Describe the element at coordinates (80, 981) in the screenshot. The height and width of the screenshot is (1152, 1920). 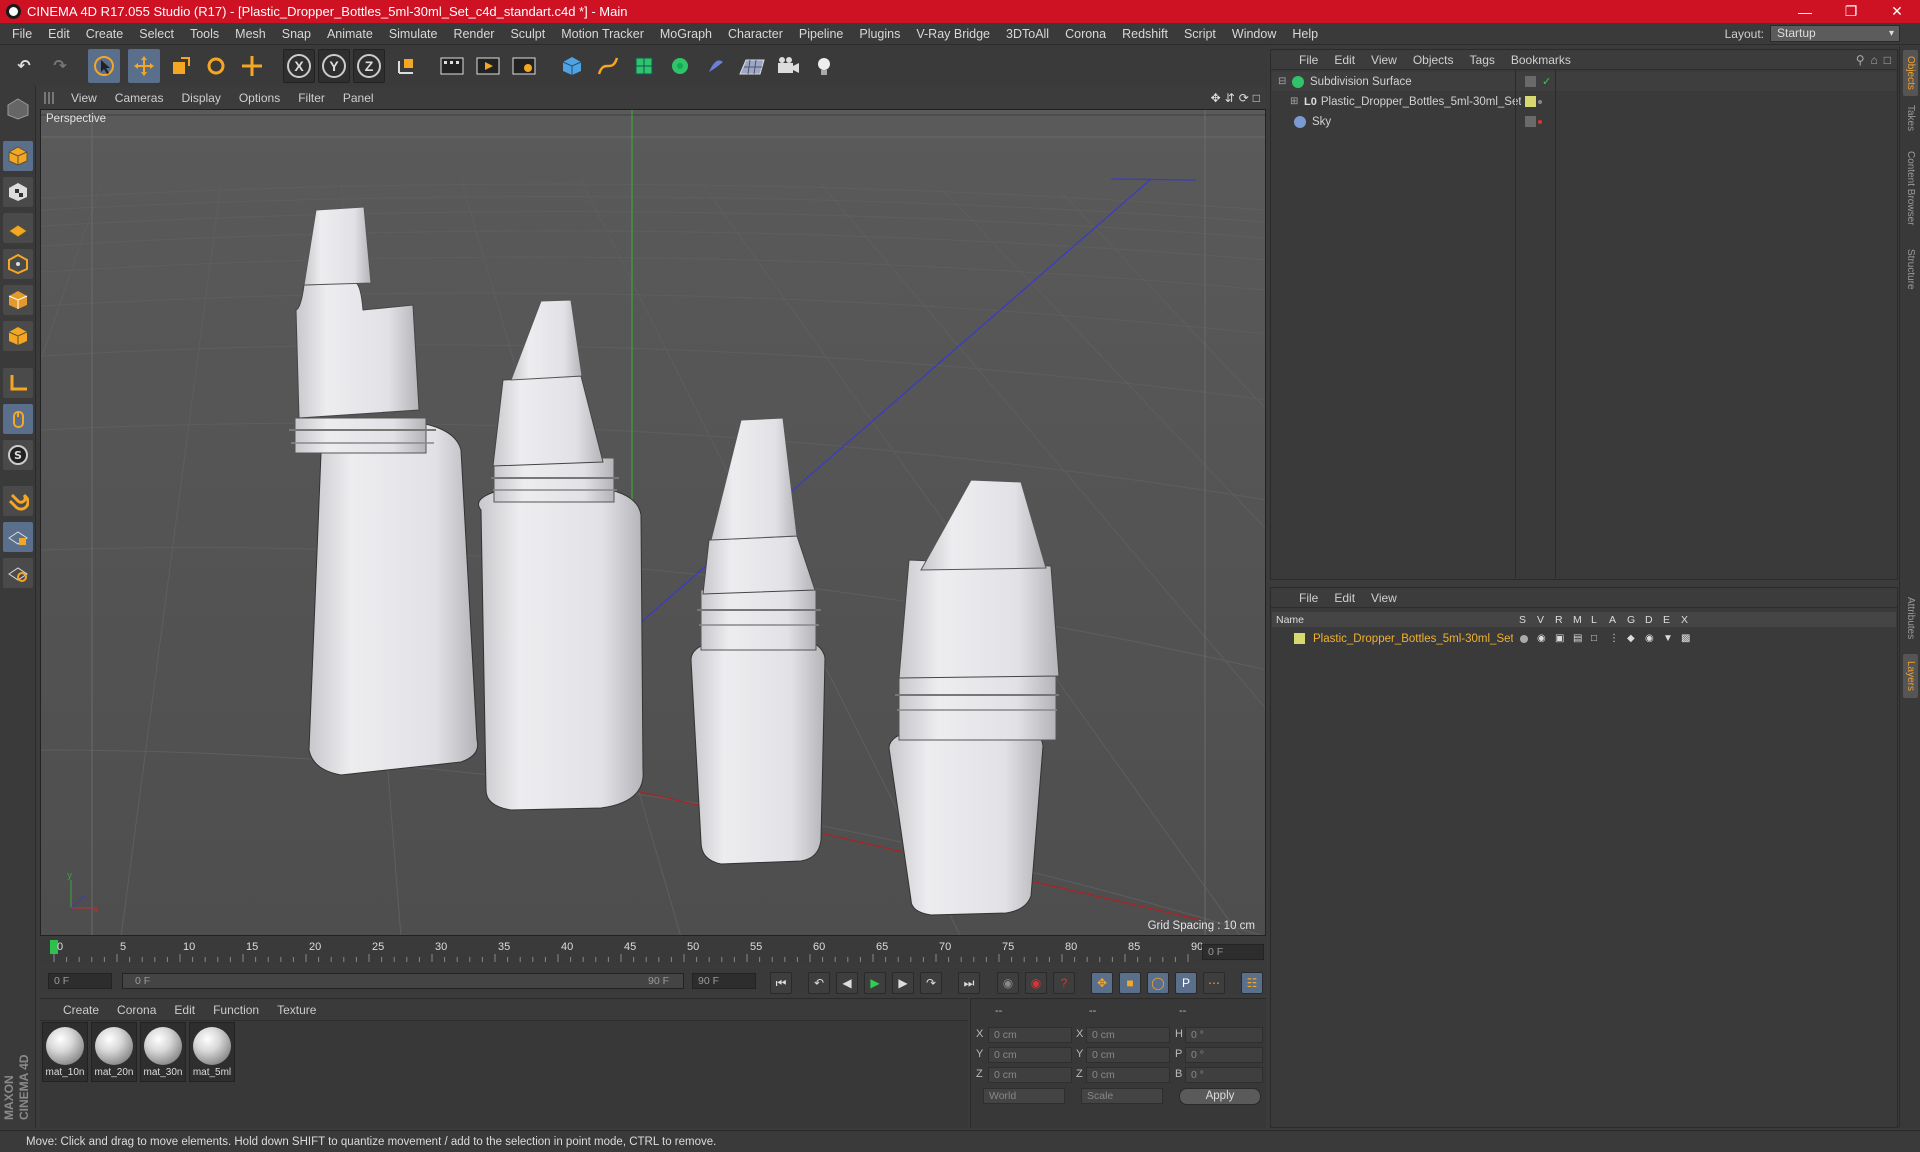
I see `start-frame-field: 0 F` at that location.